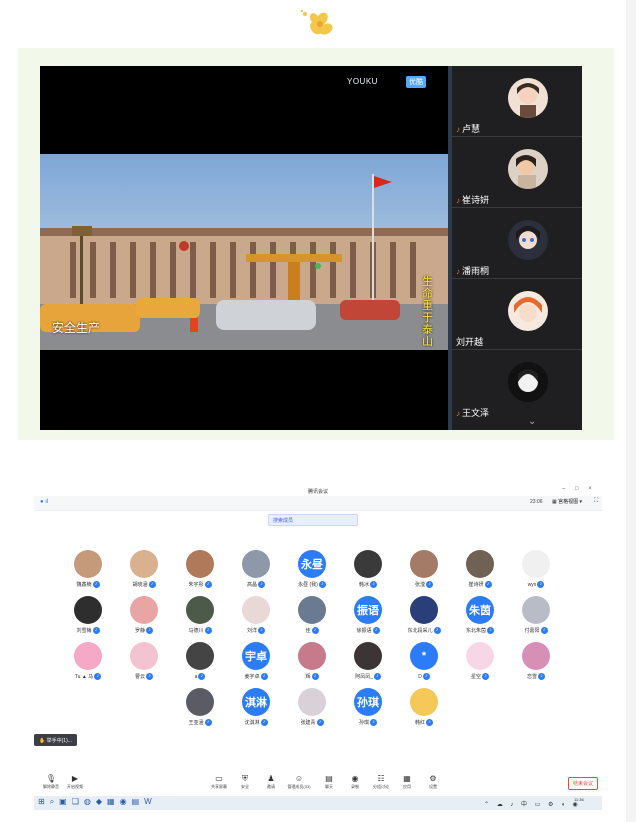  I want to click on participant-name-text: 王亚涵, so click(196, 723).